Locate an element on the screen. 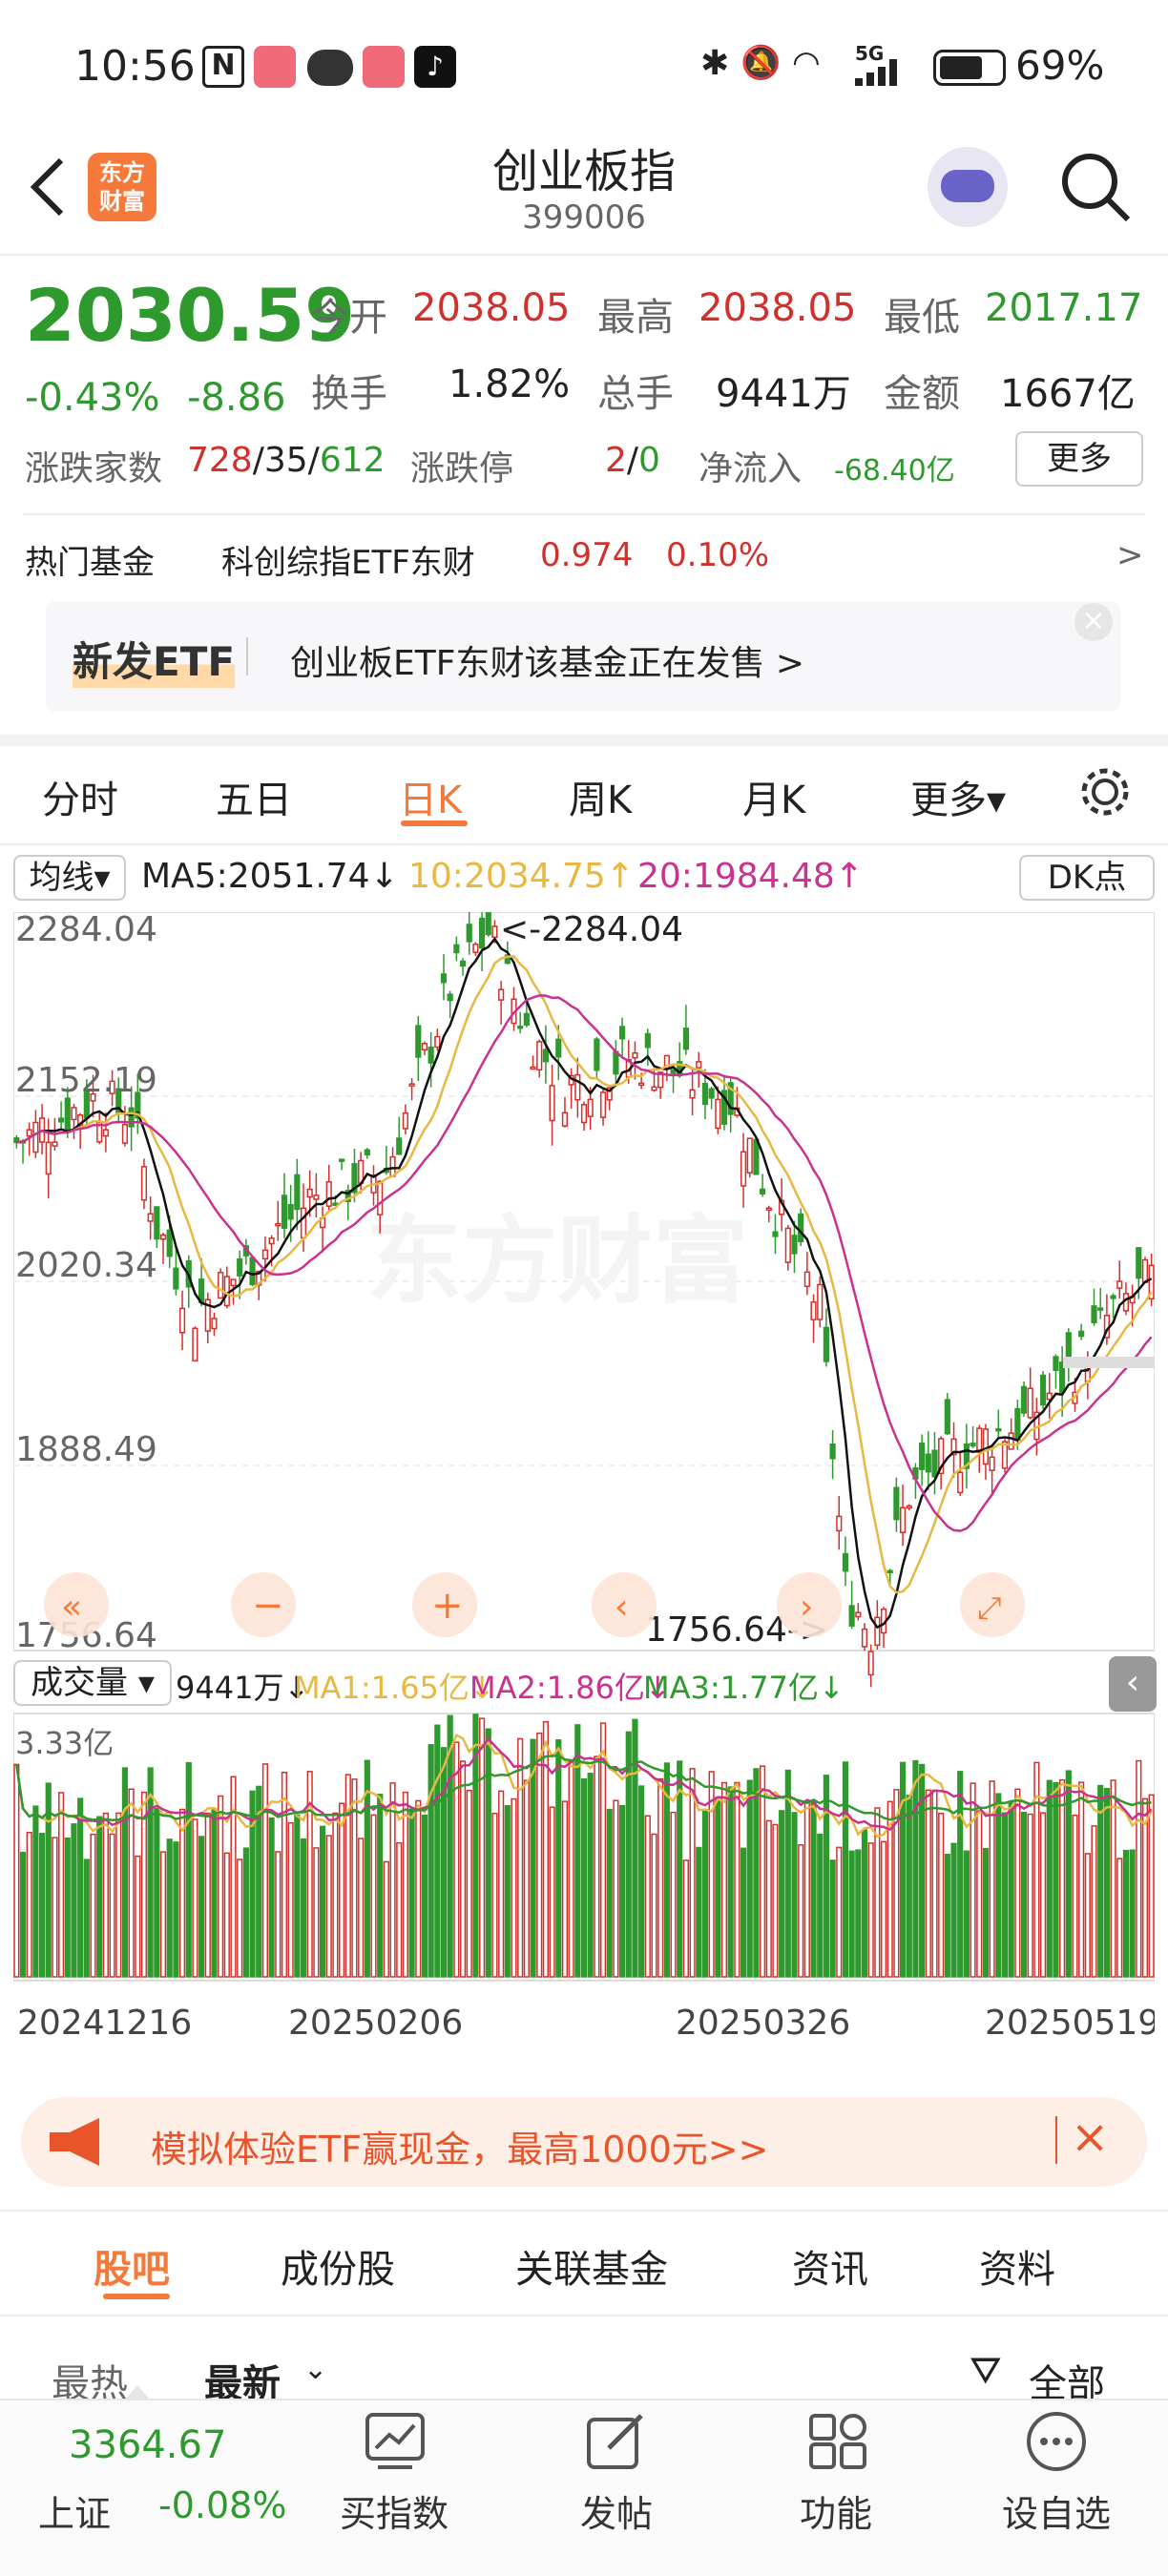 This screenshot has width=1168, height=2576. app-notification-icon is located at coordinates (275, 67).